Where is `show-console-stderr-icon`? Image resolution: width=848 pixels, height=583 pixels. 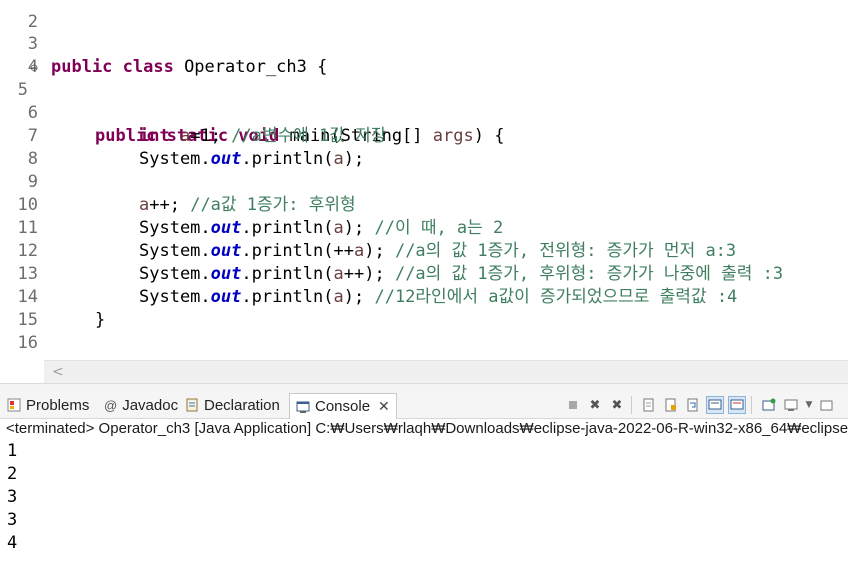 show-console-stderr-icon is located at coordinates (737, 405).